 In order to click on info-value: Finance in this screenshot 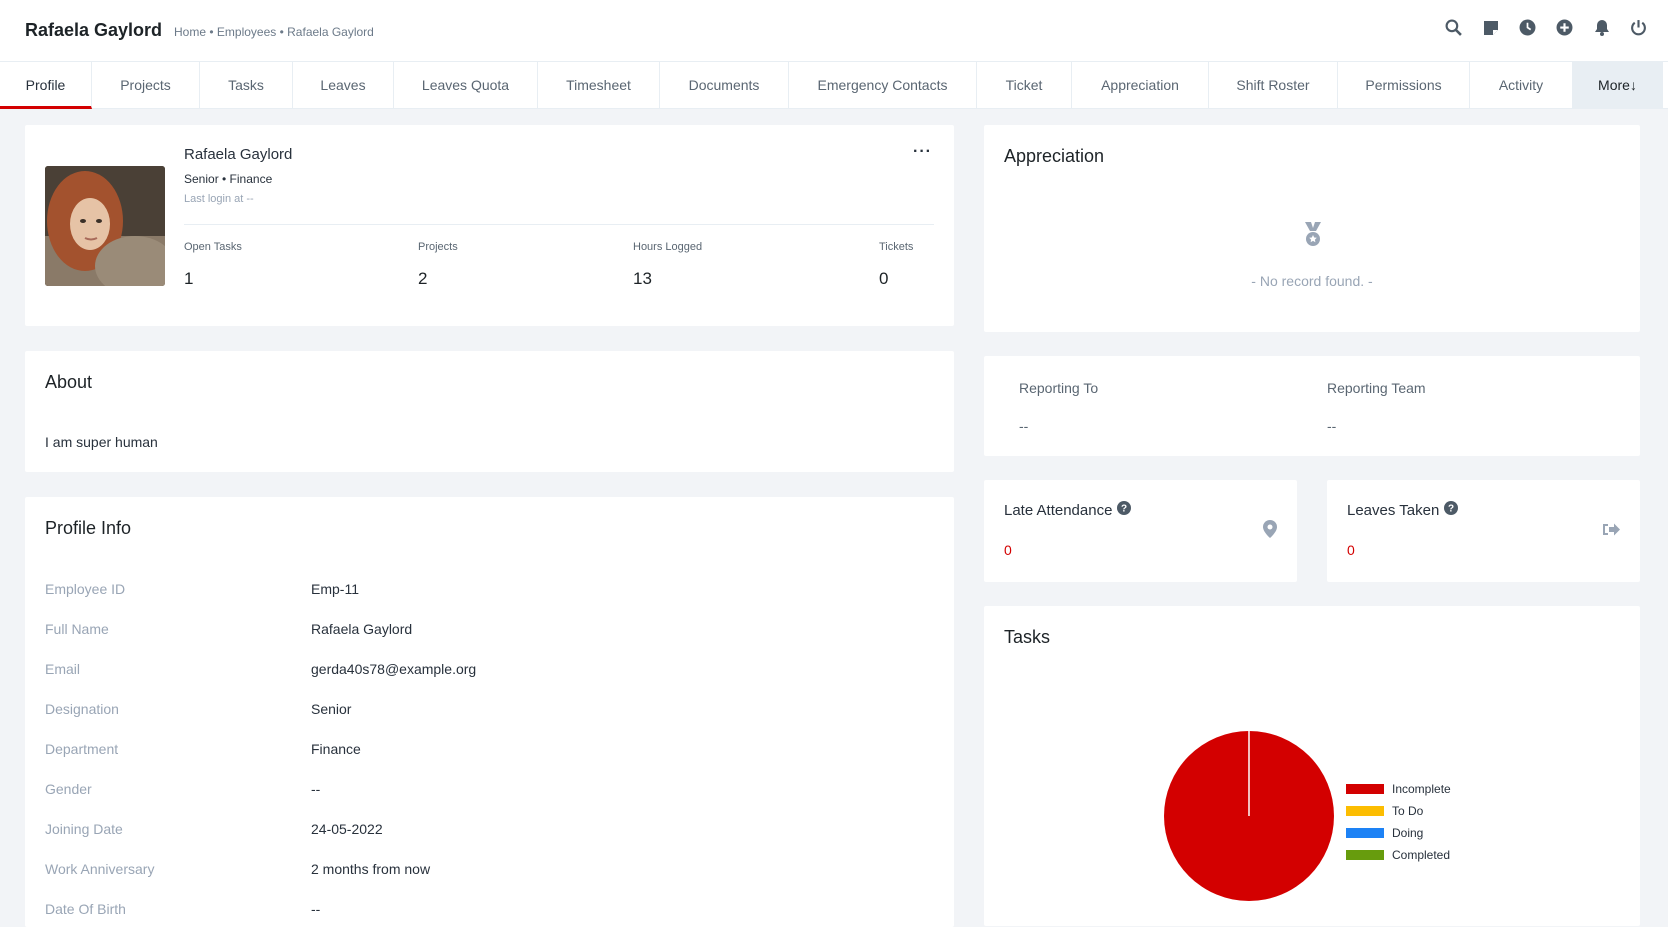, I will do `click(336, 749)`.